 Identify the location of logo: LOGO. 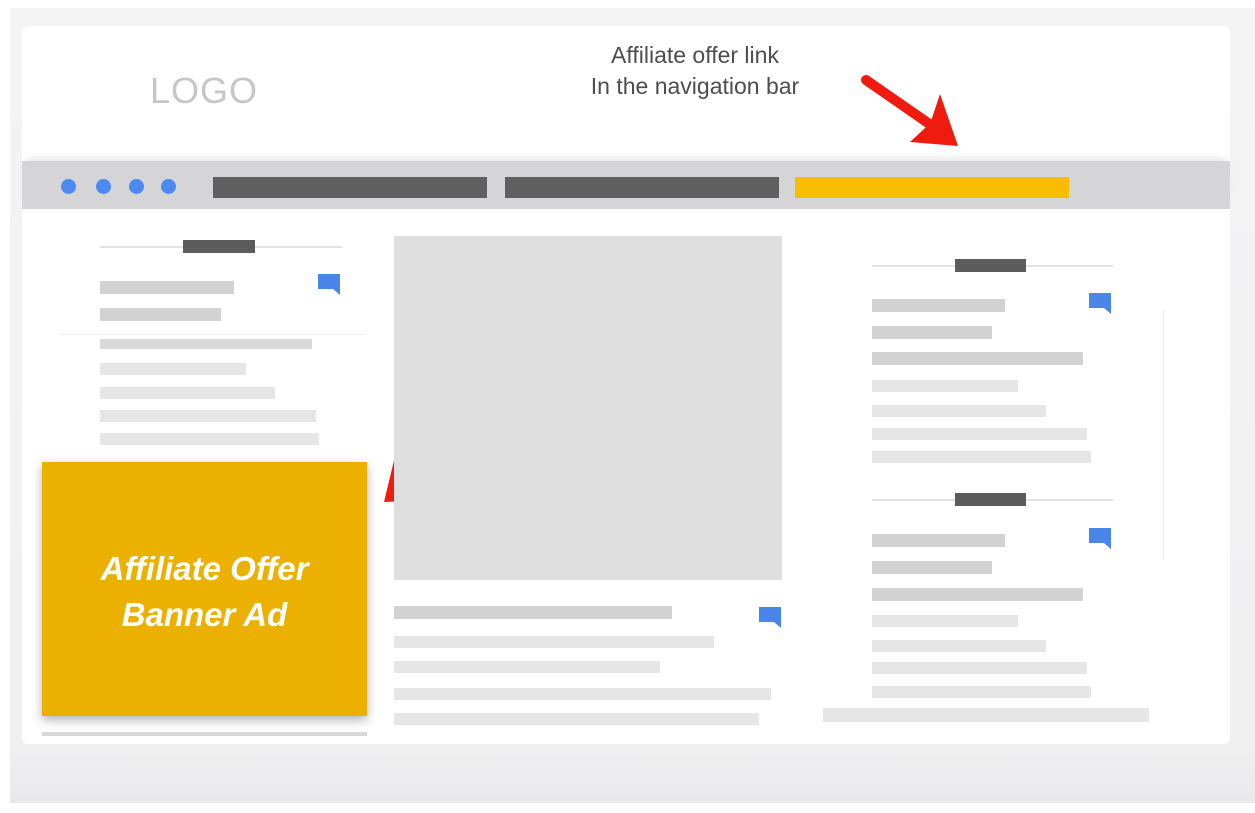
(204, 91).